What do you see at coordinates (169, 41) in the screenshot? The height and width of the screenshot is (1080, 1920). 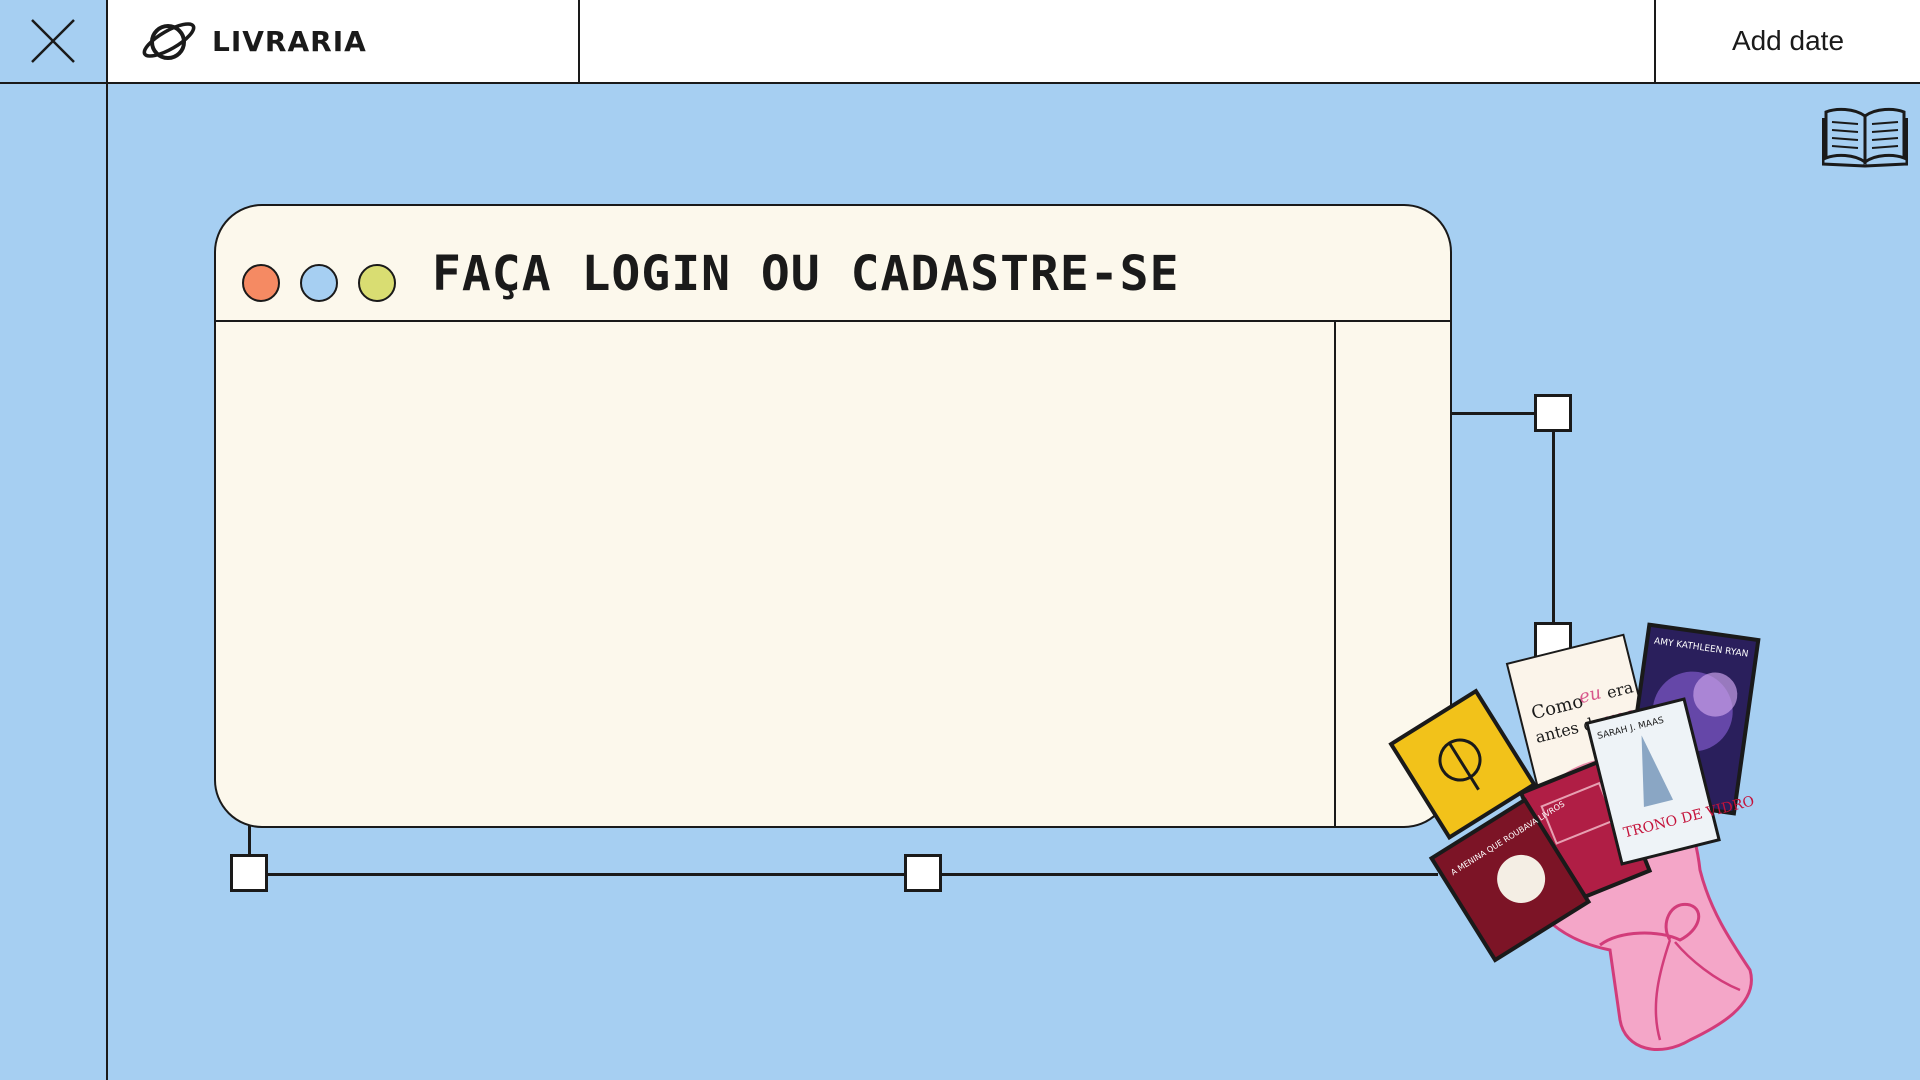 I see `planet-icon` at bounding box center [169, 41].